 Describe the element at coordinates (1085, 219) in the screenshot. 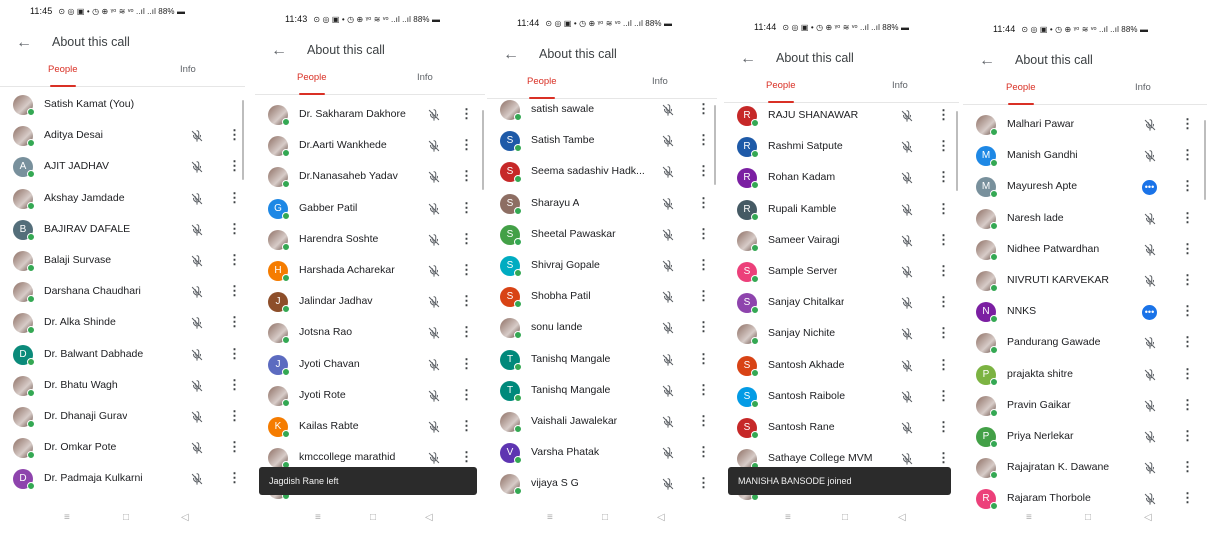

I see `participant-row: Naresh lade ⋮` at that location.